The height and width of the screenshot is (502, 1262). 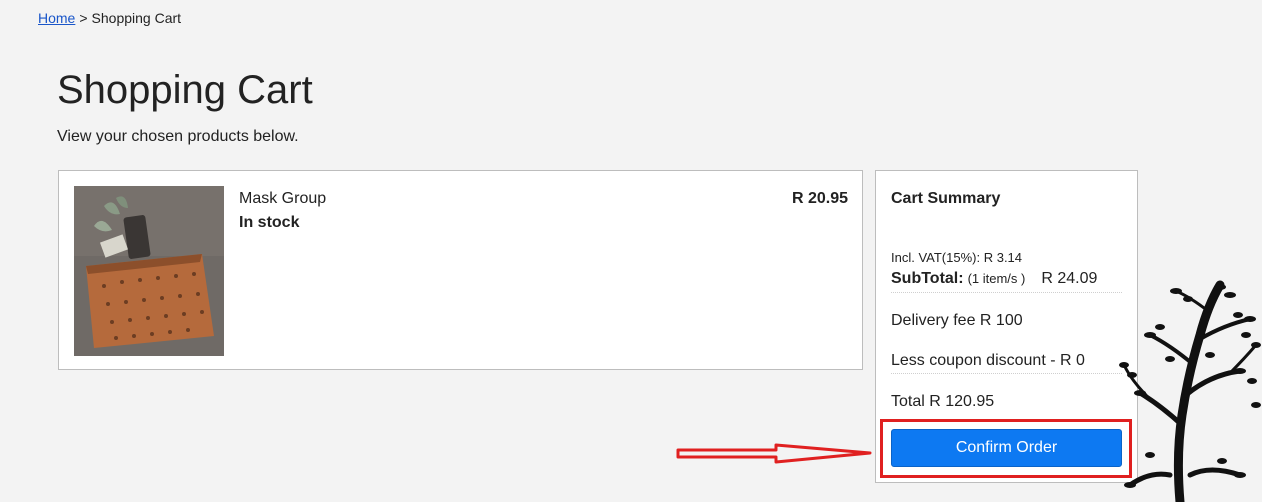 I want to click on subtotal-item-count: (1 item/s ), so click(x=996, y=278).